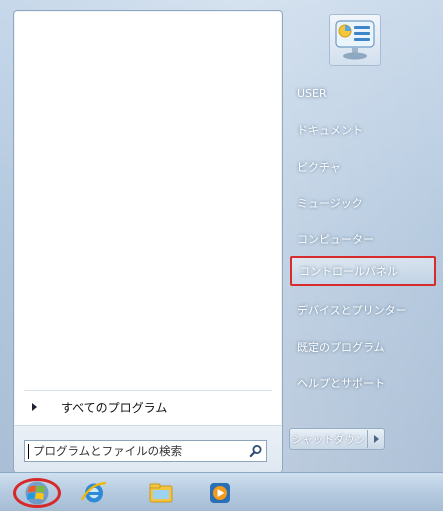 This screenshot has width=443, height=511. I want to click on right-item-help-support: ヘルプとサポート, so click(363, 383).